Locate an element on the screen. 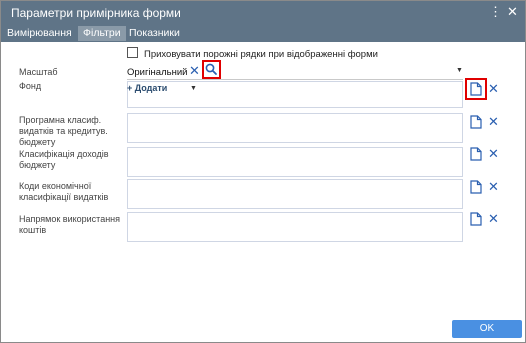 This screenshot has width=526, height=343. close-icon: ✕ is located at coordinates (512, 12).